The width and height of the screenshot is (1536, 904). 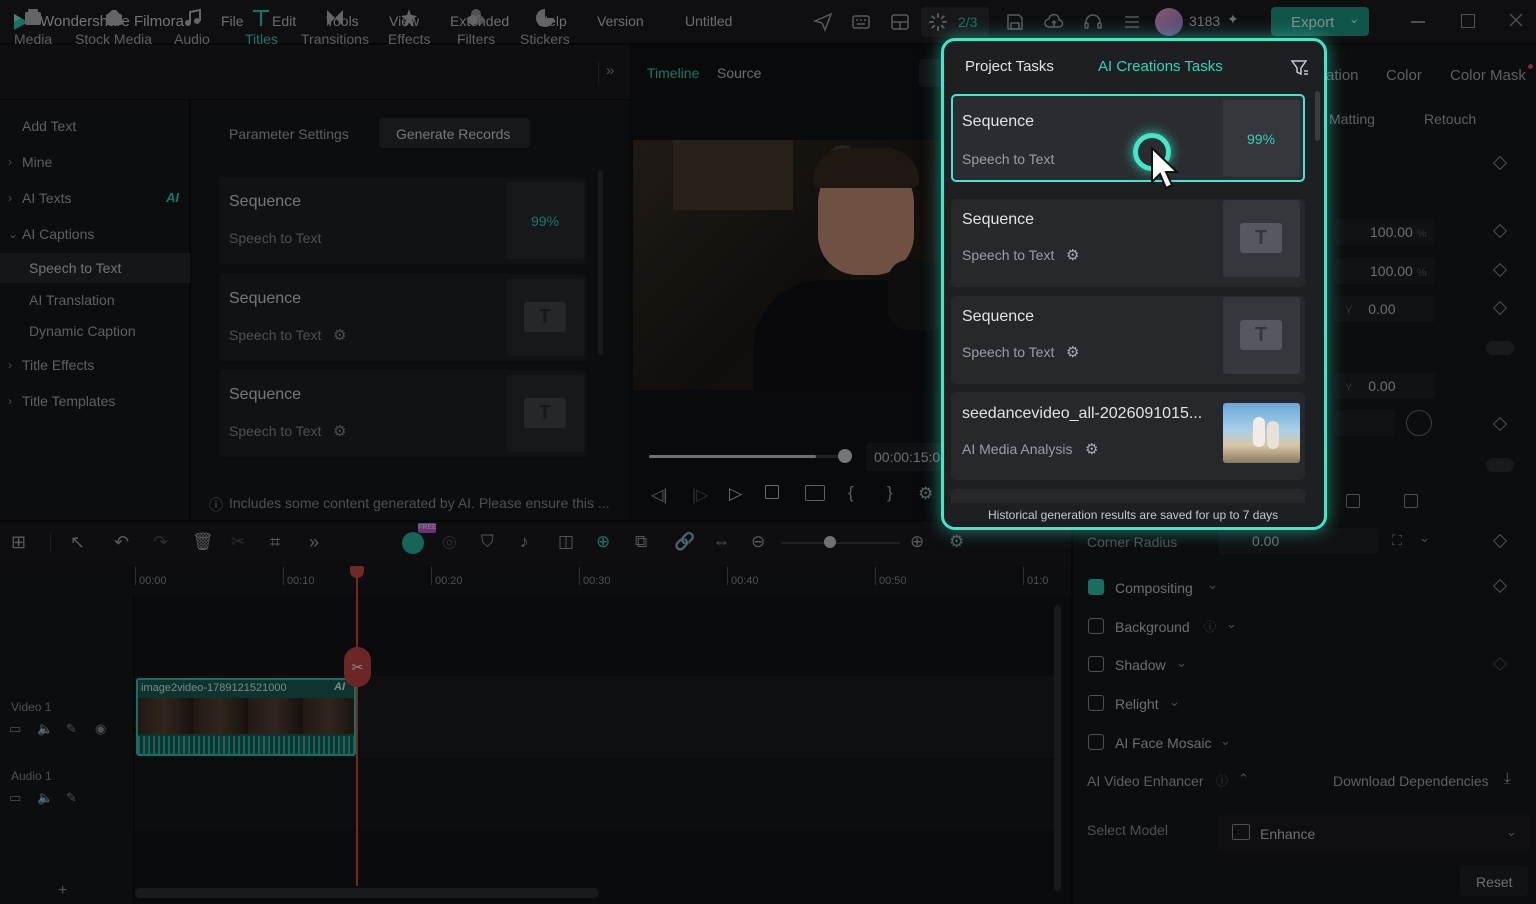 What do you see at coordinates (1017, 449) in the screenshot?
I see `task-subtitle: AI Media Analysis` at bounding box center [1017, 449].